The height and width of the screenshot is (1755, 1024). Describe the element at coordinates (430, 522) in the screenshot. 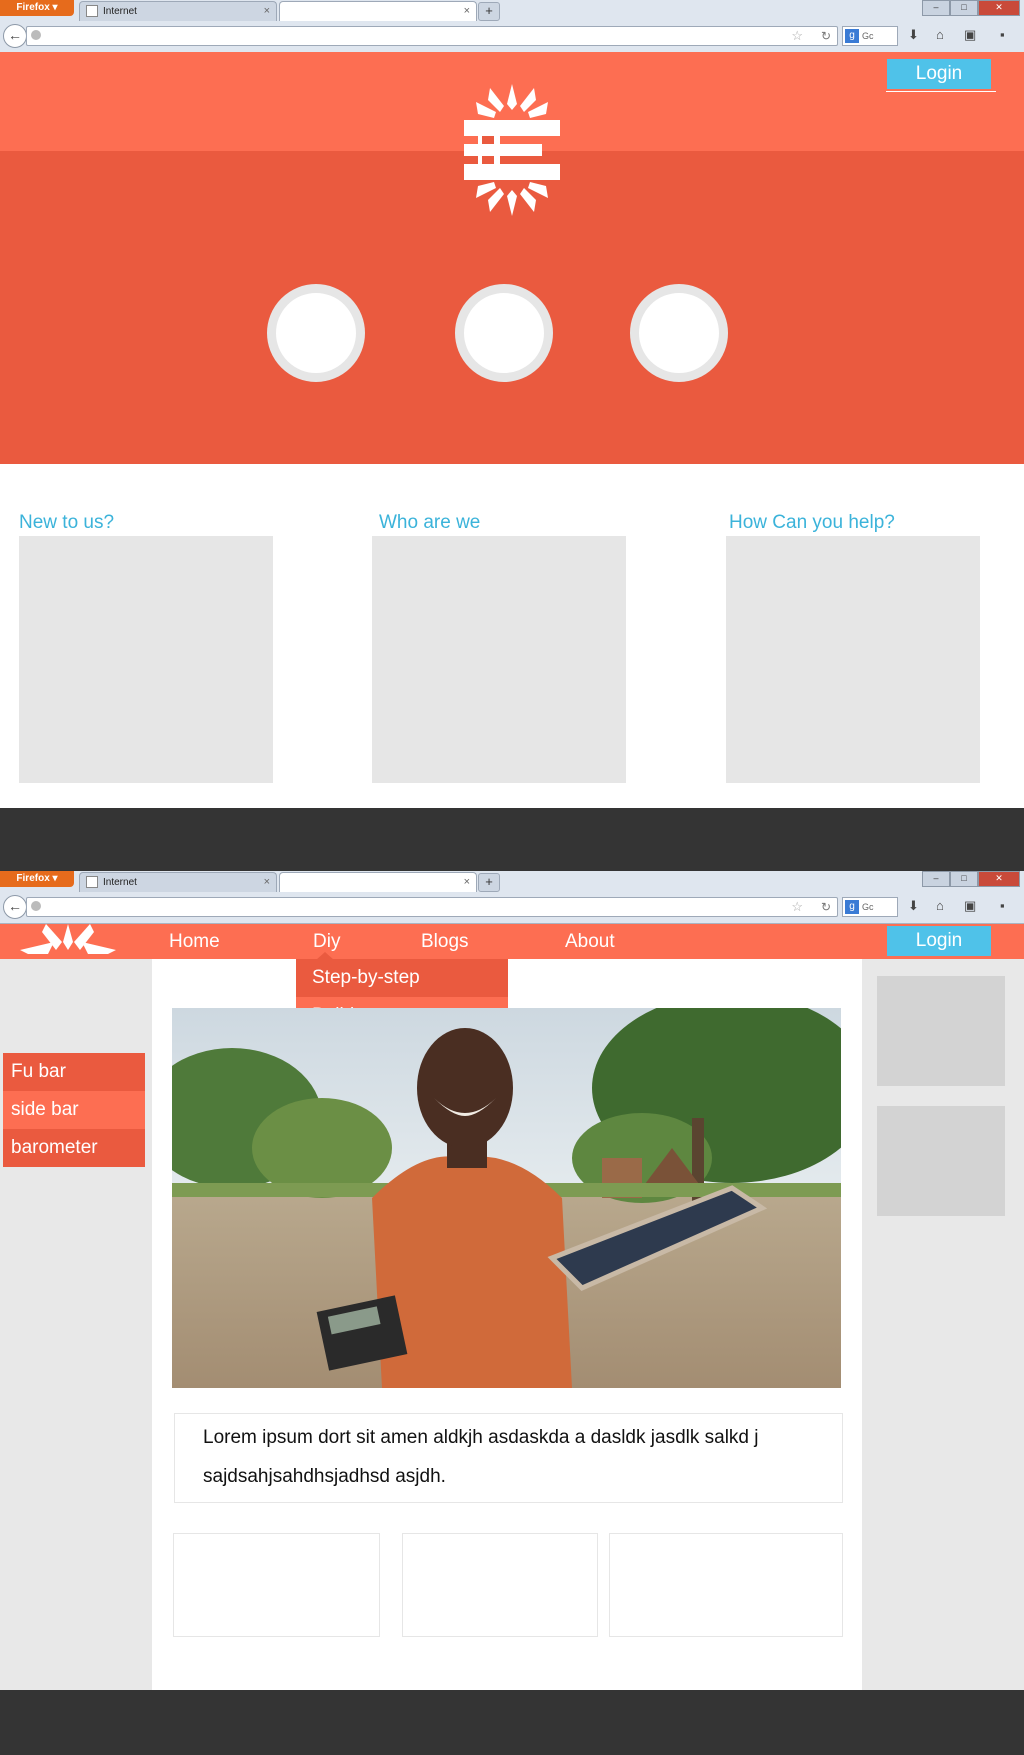

I see `section-title-who: Who are we` at that location.